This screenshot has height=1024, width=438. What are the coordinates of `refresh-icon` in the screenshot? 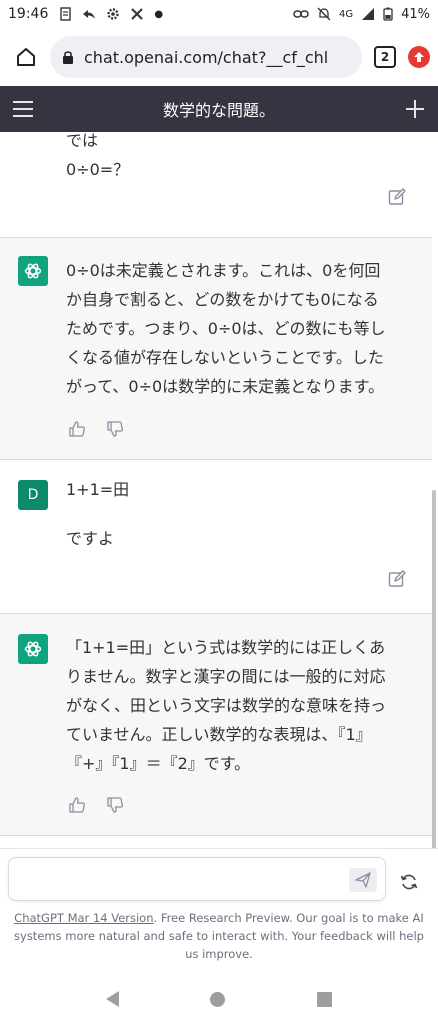 It's located at (409, 882).